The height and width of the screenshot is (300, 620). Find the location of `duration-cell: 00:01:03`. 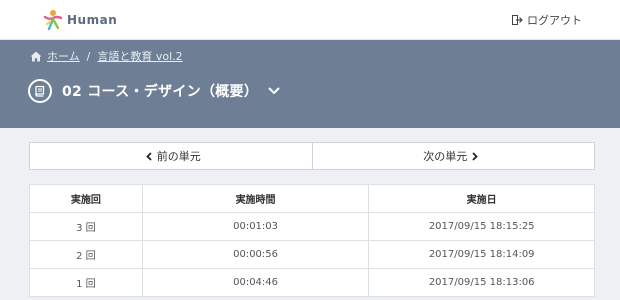

duration-cell: 00:01:03 is located at coordinates (255, 226).